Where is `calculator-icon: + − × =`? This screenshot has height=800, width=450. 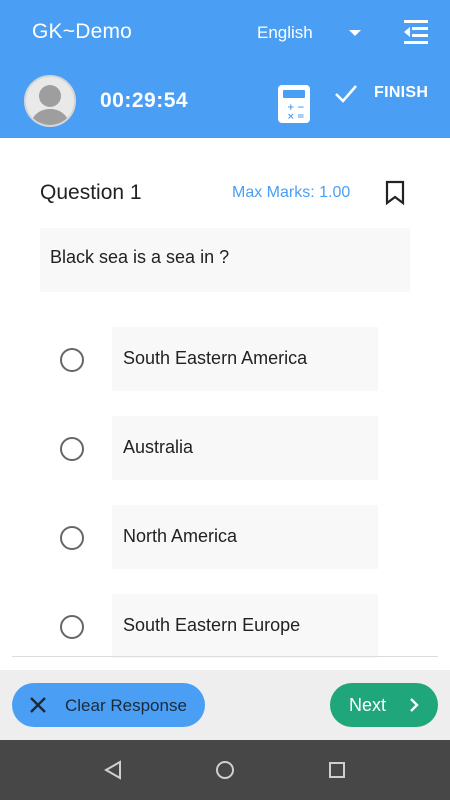
calculator-icon: + − × = is located at coordinates (294, 104).